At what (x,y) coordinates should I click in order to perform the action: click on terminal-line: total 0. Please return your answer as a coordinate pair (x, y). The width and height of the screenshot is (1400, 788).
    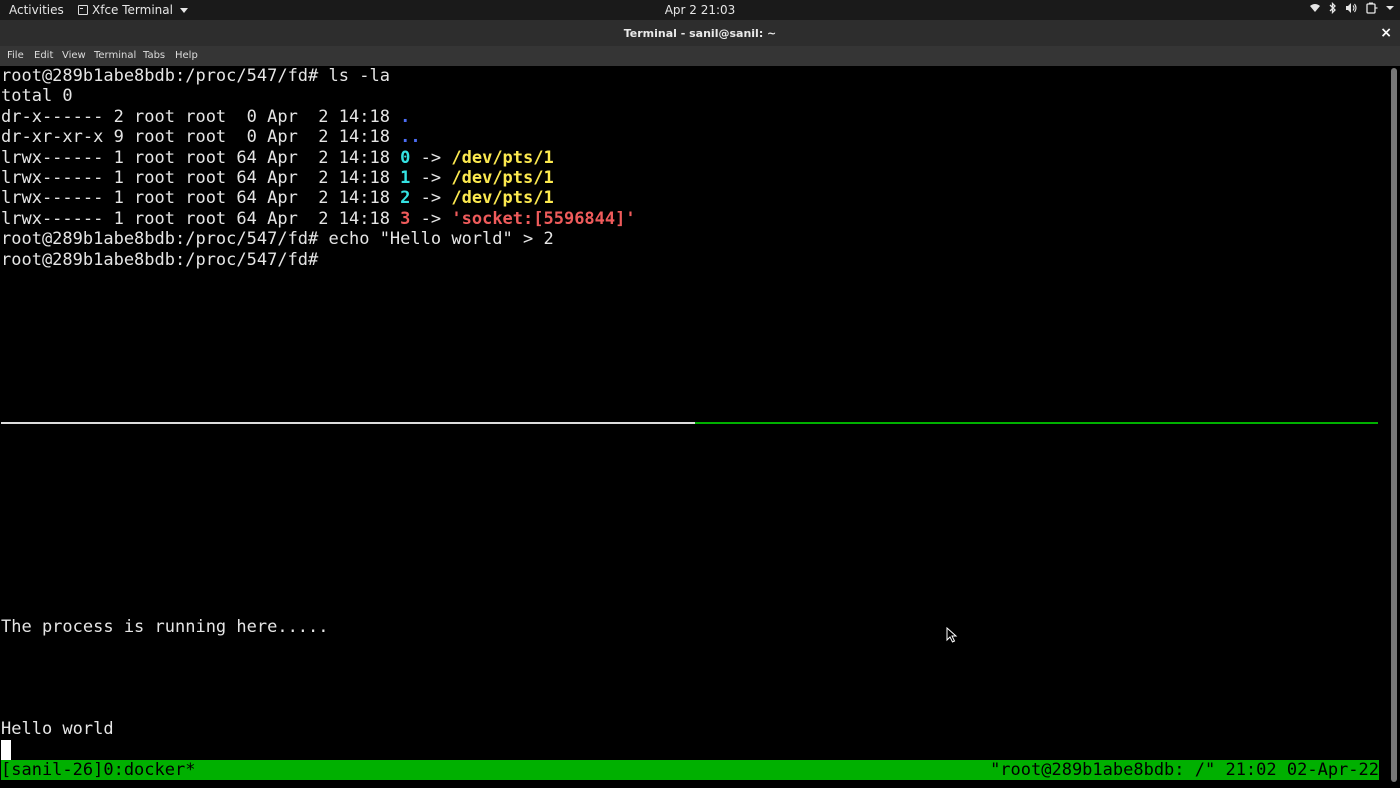
    Looking at the image, I should click on (37, 96).